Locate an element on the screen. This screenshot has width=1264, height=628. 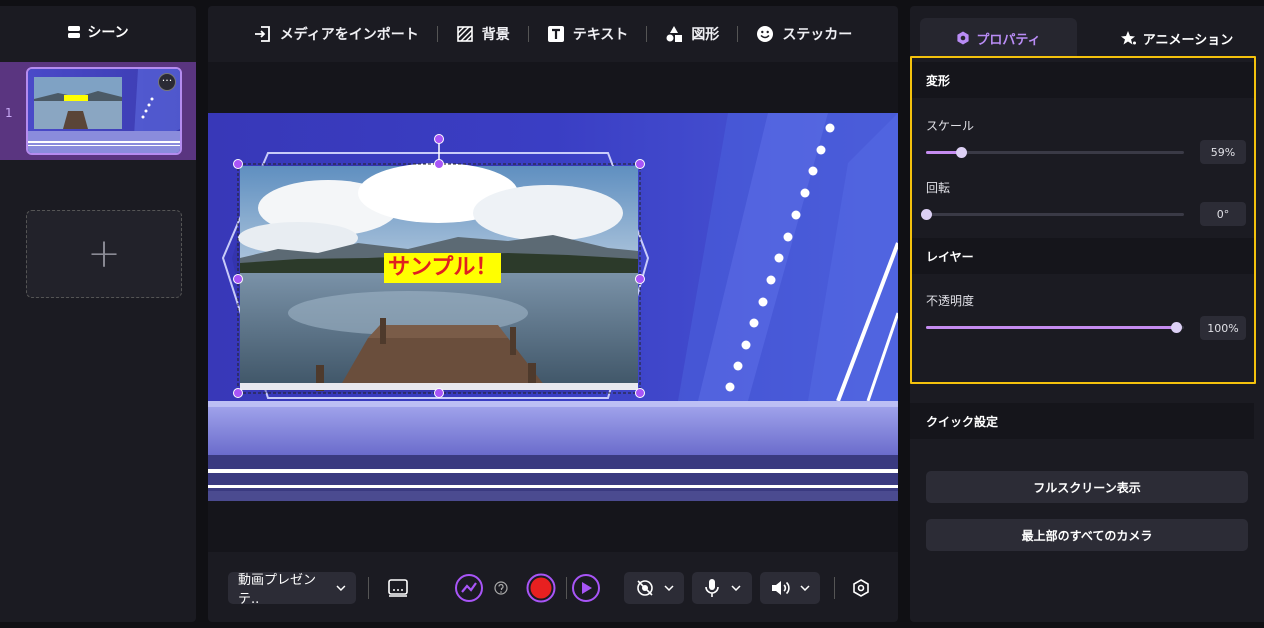
import-label: メディアをインポート is located at coordinates (349, 35).